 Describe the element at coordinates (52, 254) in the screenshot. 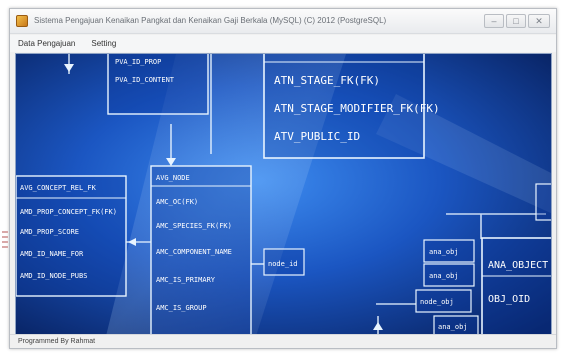

I see `schema-label: AMD_ID_NAME_FOR` at that location.